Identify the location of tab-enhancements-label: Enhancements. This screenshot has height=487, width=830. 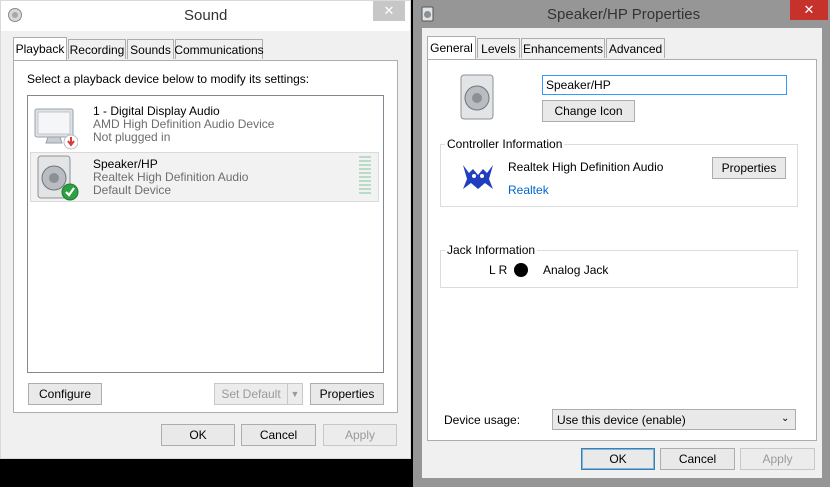
(563, 48).